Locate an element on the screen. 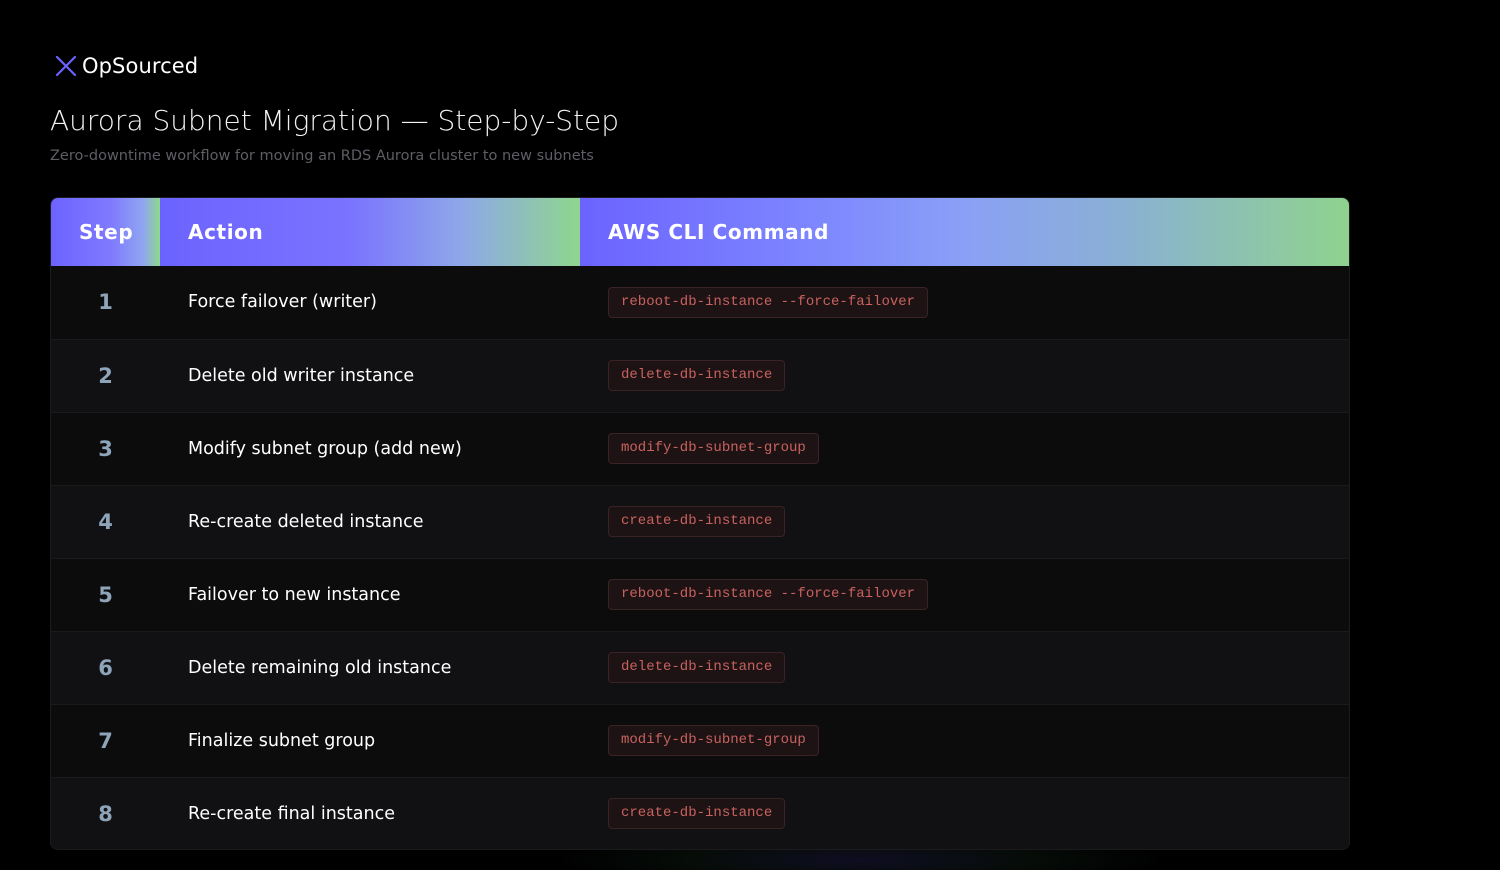 The height and width of the screenshot is (870, 1500). step-number: 1 is located at coordinates (105, 302).